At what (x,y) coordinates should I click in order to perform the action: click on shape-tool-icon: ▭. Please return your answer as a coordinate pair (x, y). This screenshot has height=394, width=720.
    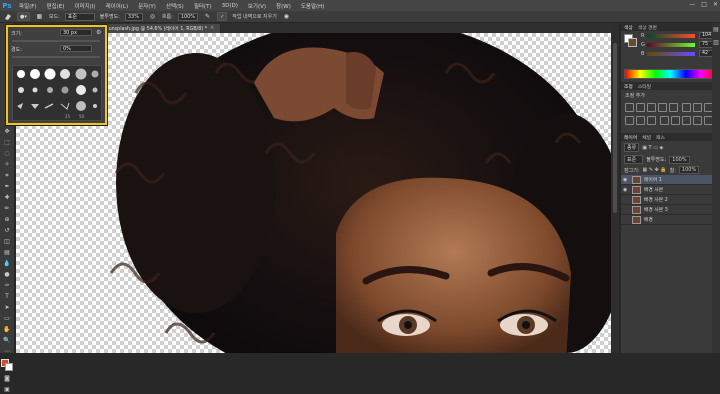
    Looking at the image, I should click on (7, 318).